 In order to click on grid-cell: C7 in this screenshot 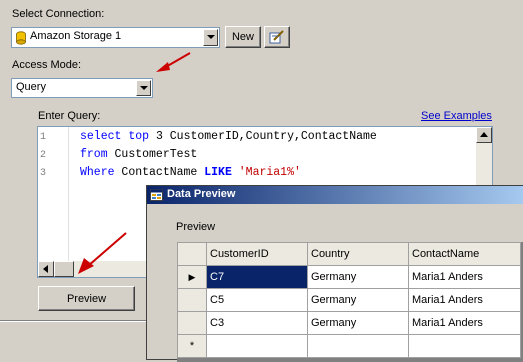, I will do `click(257, 277)`.